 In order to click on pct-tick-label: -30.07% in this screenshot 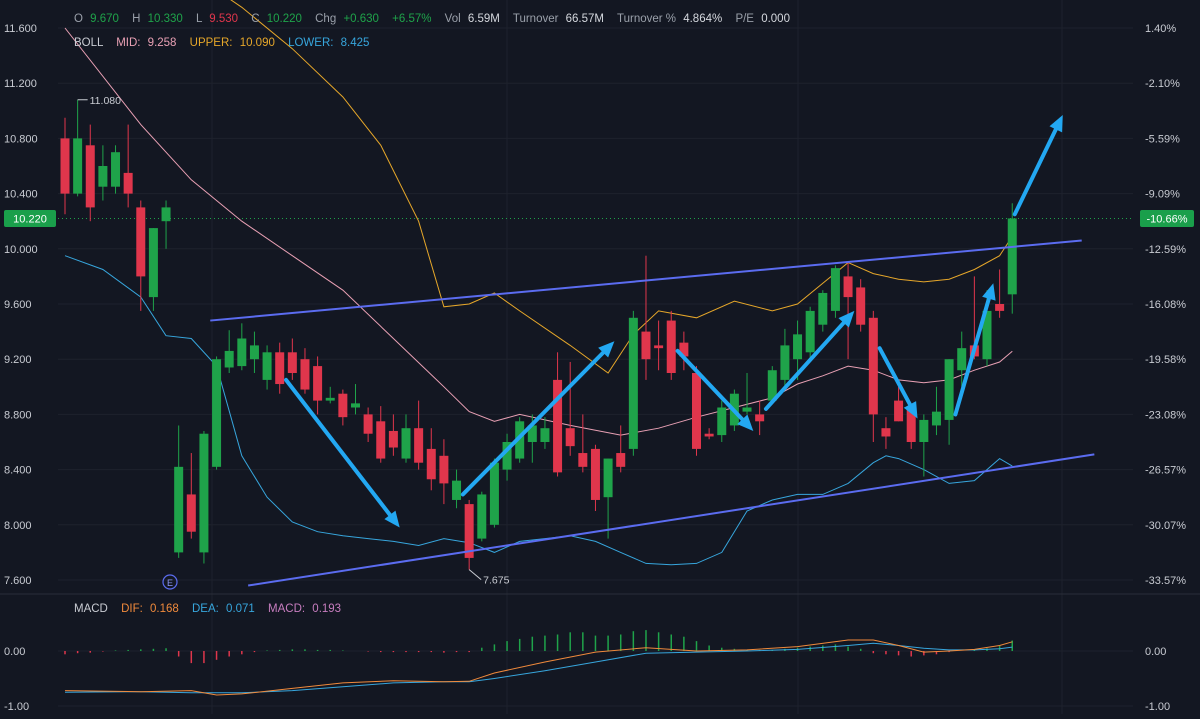, I will do `click(1165, 526)`.